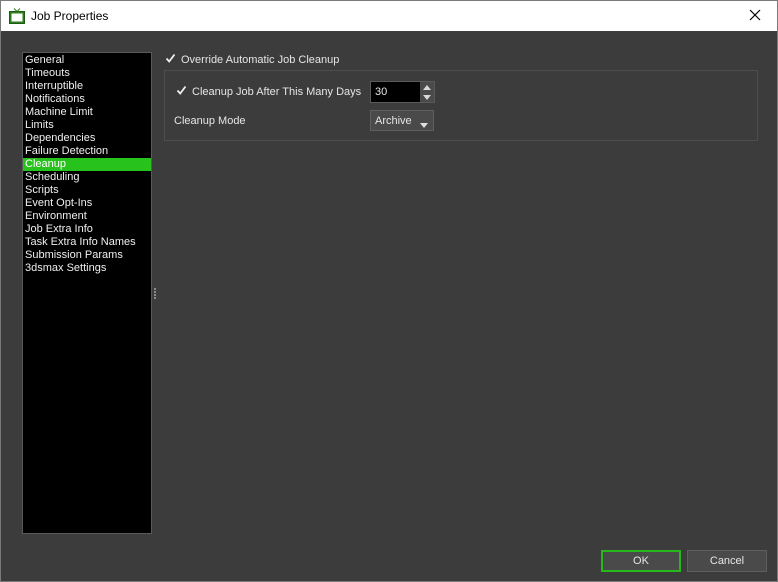  What do you see at coordinates (70, 16) in the screenshot?
I see `window-title: Job Properties` at bounding box center [70, 16].